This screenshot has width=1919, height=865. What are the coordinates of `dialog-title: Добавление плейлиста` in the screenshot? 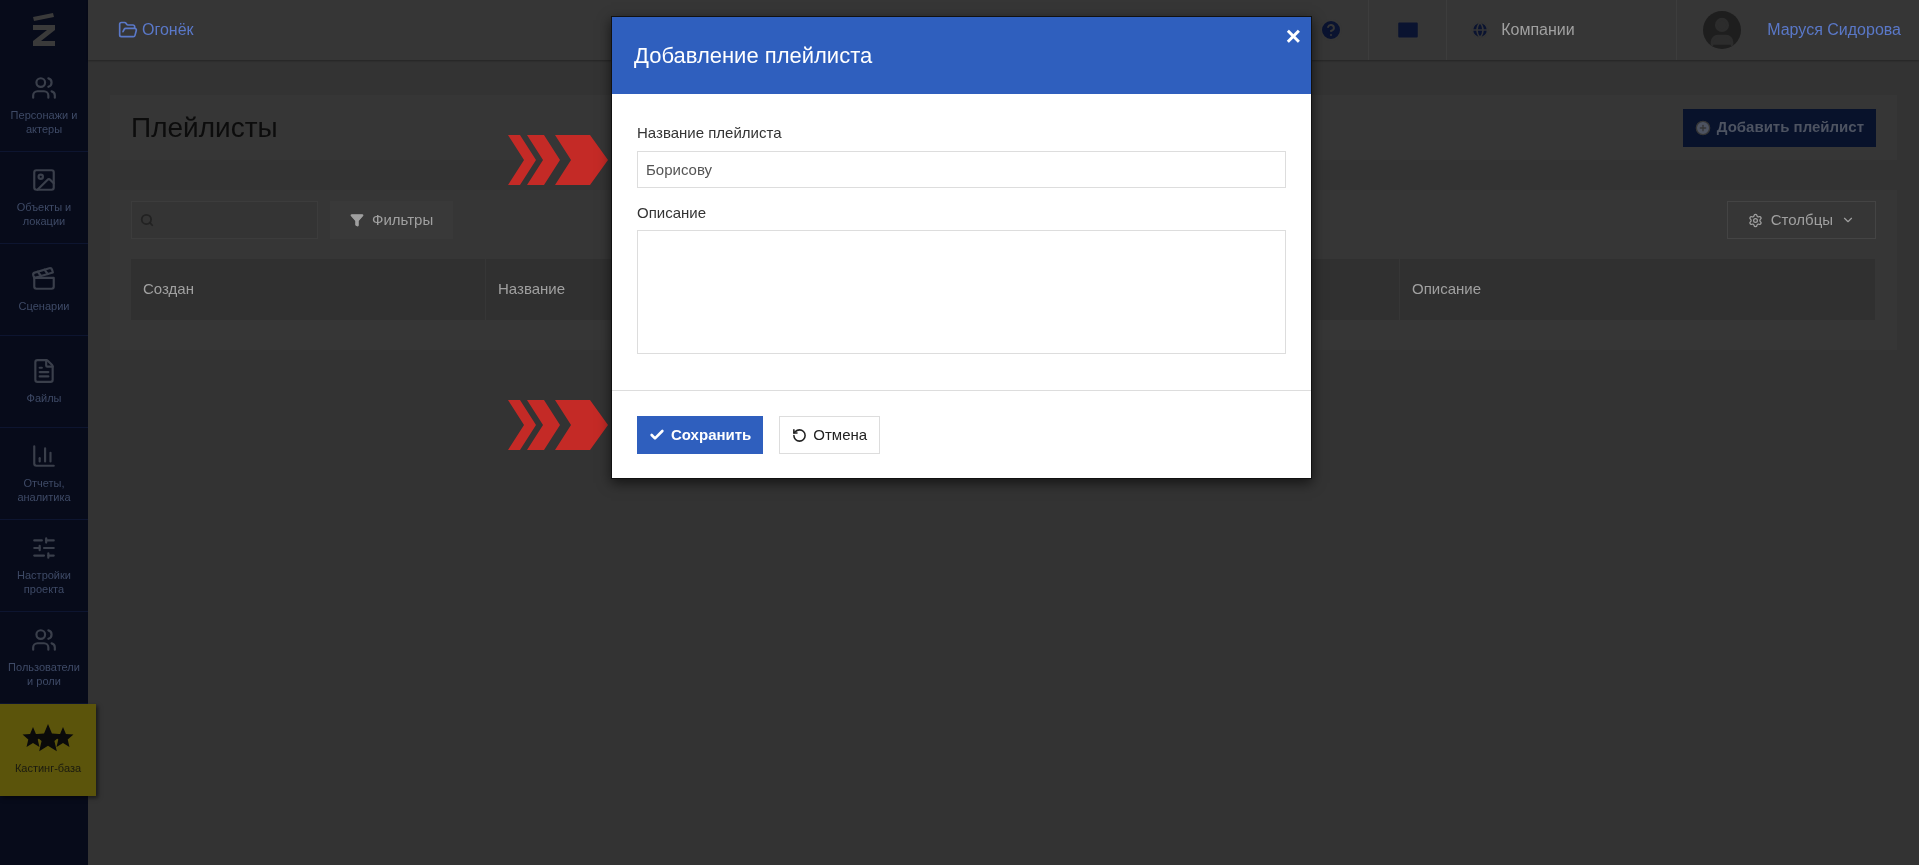 It's located at (753, 56).